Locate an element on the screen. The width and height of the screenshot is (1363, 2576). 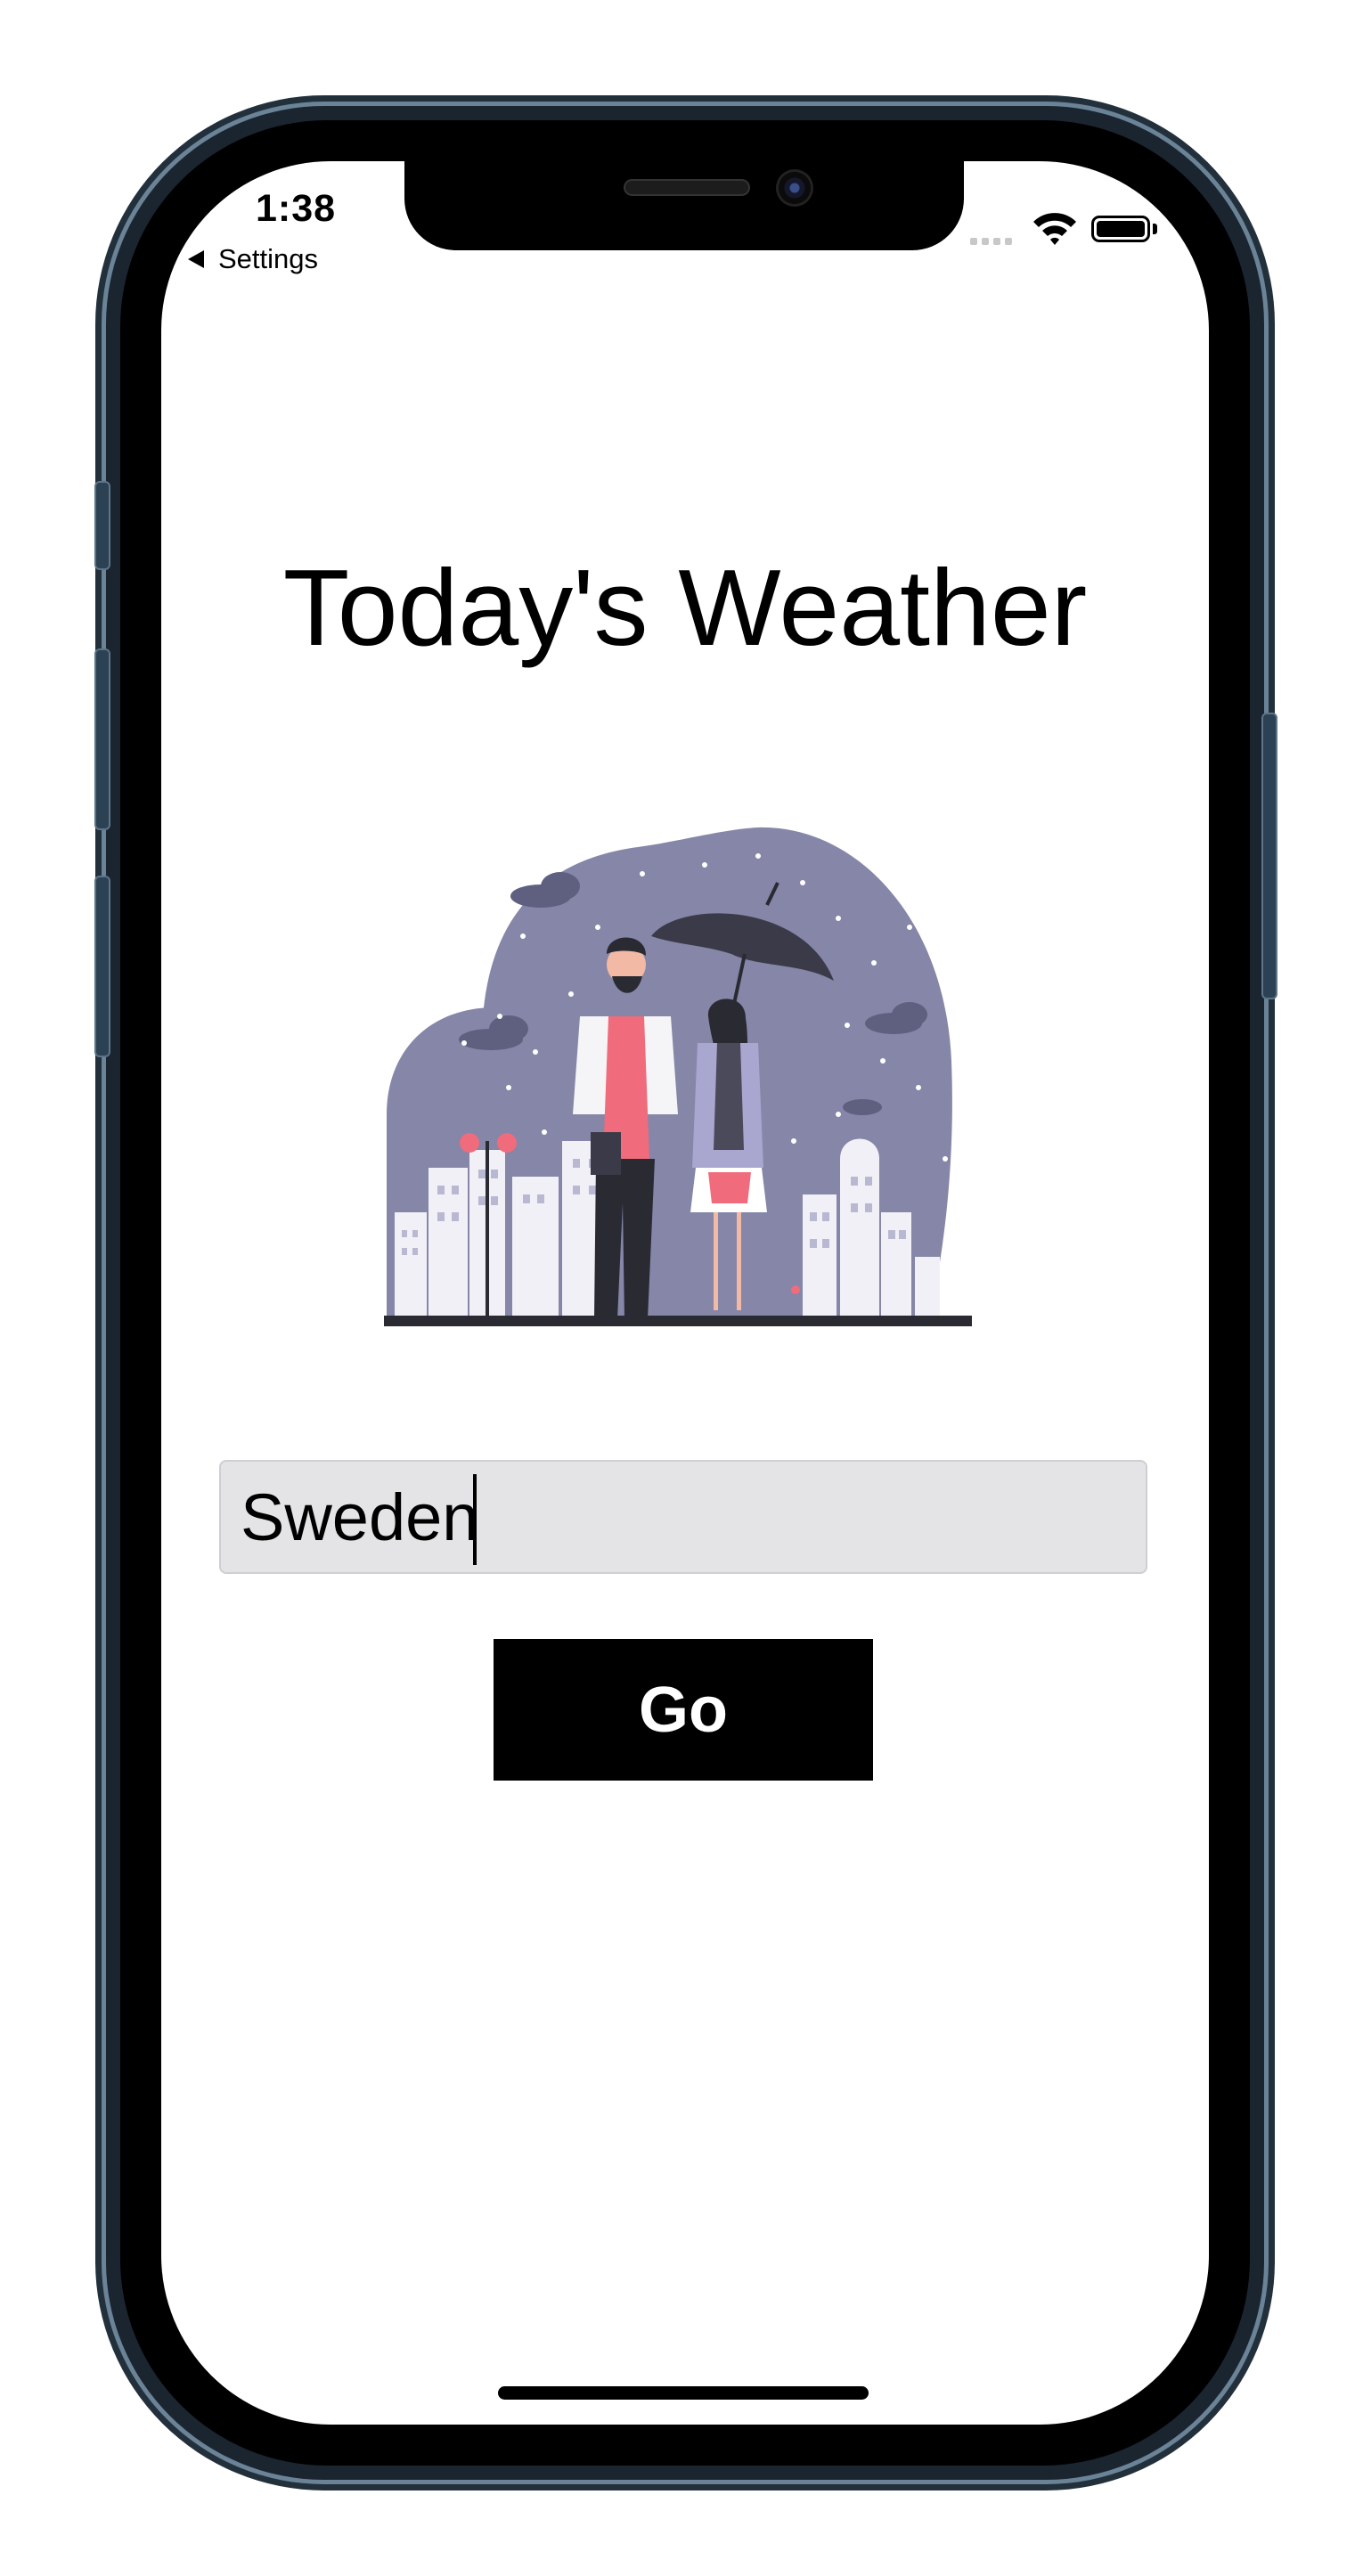
battery-icon is located at coordinates (1121, 229).